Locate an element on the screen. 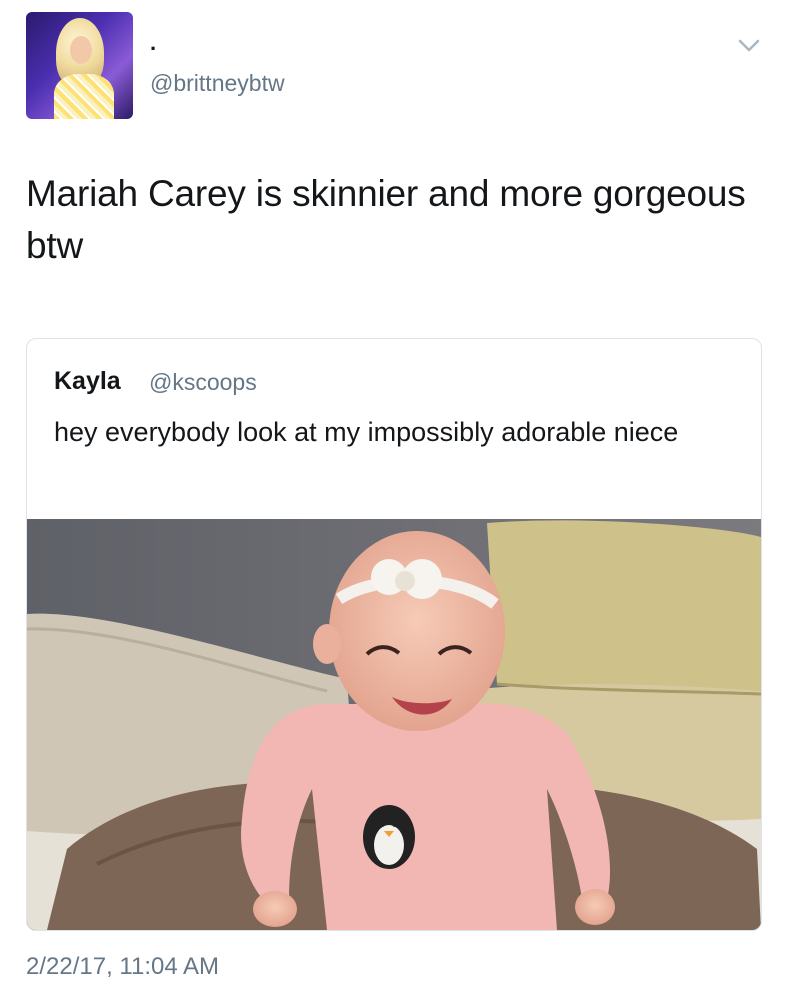  author-display-name: . is located at coordinates (153, 43).